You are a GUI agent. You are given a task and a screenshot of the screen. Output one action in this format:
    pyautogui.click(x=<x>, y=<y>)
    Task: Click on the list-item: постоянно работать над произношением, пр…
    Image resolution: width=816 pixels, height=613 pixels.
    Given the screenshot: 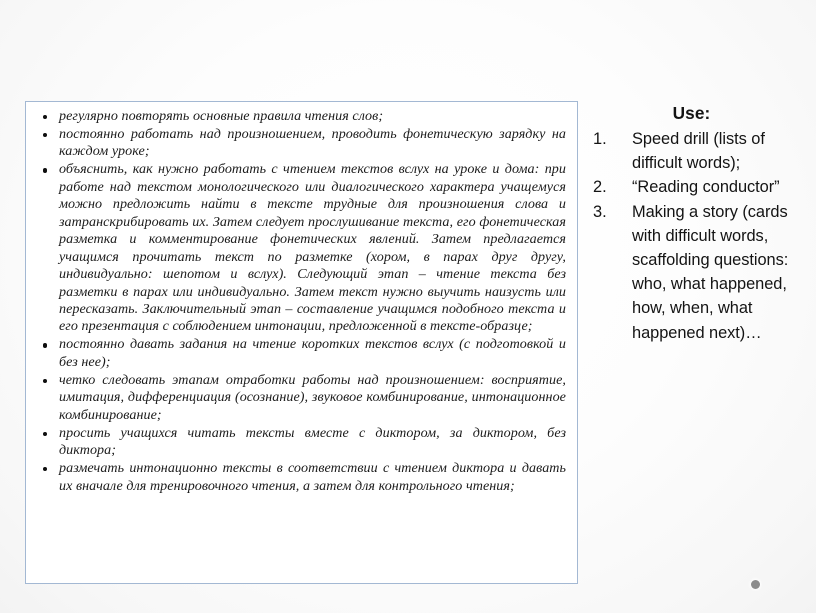 What is the action you would take?
    pyautogui.click(x=300, y=143)
    